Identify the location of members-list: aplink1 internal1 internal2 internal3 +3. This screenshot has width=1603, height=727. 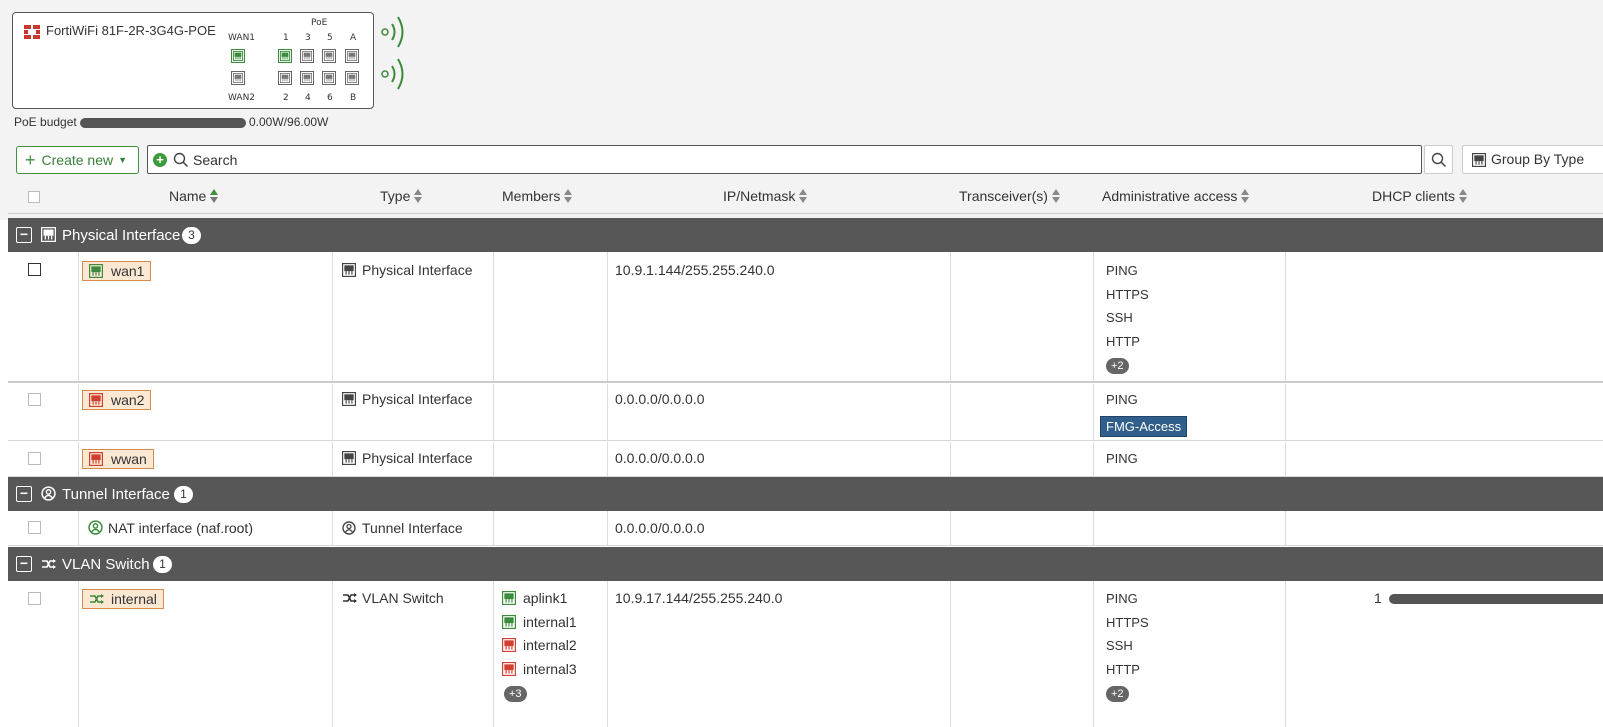
(539, 646).